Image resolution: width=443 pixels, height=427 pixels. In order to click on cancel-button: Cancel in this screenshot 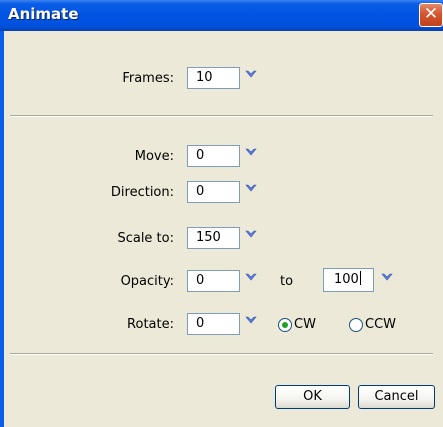, I will do `click(396, 397)`.